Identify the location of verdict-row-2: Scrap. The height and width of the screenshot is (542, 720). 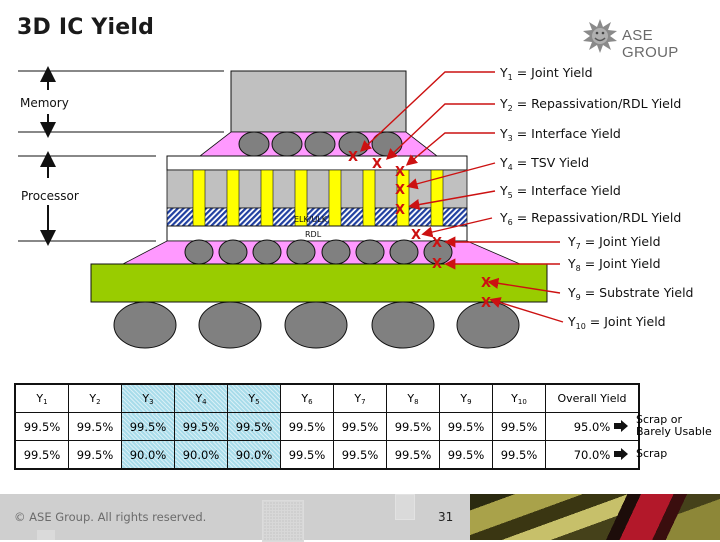
(639, 454).